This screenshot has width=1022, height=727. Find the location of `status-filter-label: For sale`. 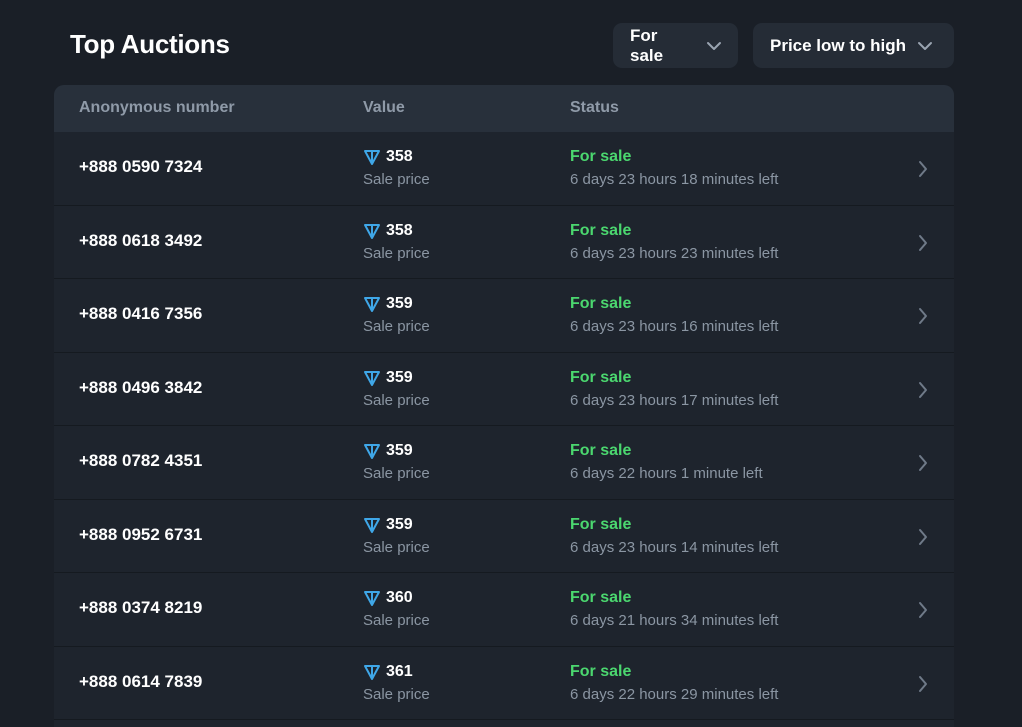

status-filter-label: For sale is located at coordinates (647, 45).